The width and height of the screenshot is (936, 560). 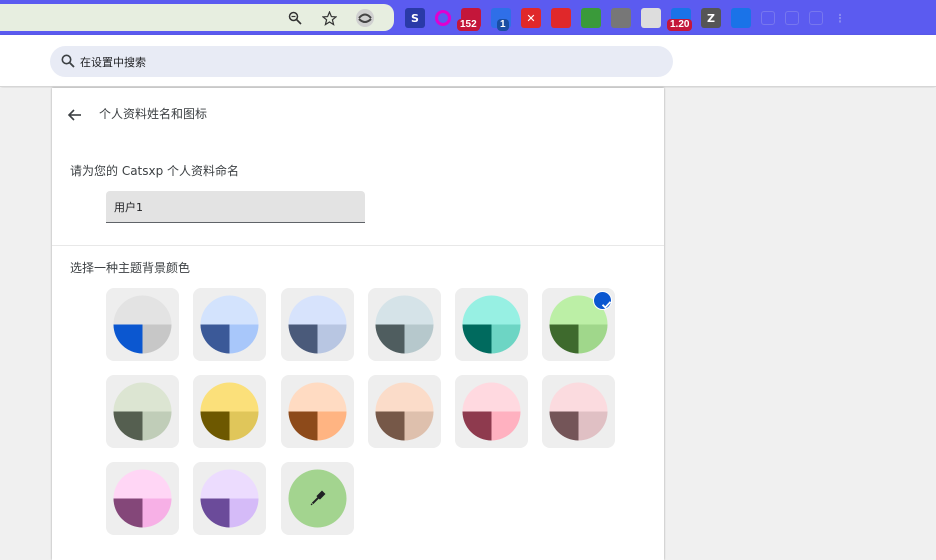 What do you see at coordinates (295, 18) in the screenshot?
I see `zoom-icon` at bounding box center [295, 18].